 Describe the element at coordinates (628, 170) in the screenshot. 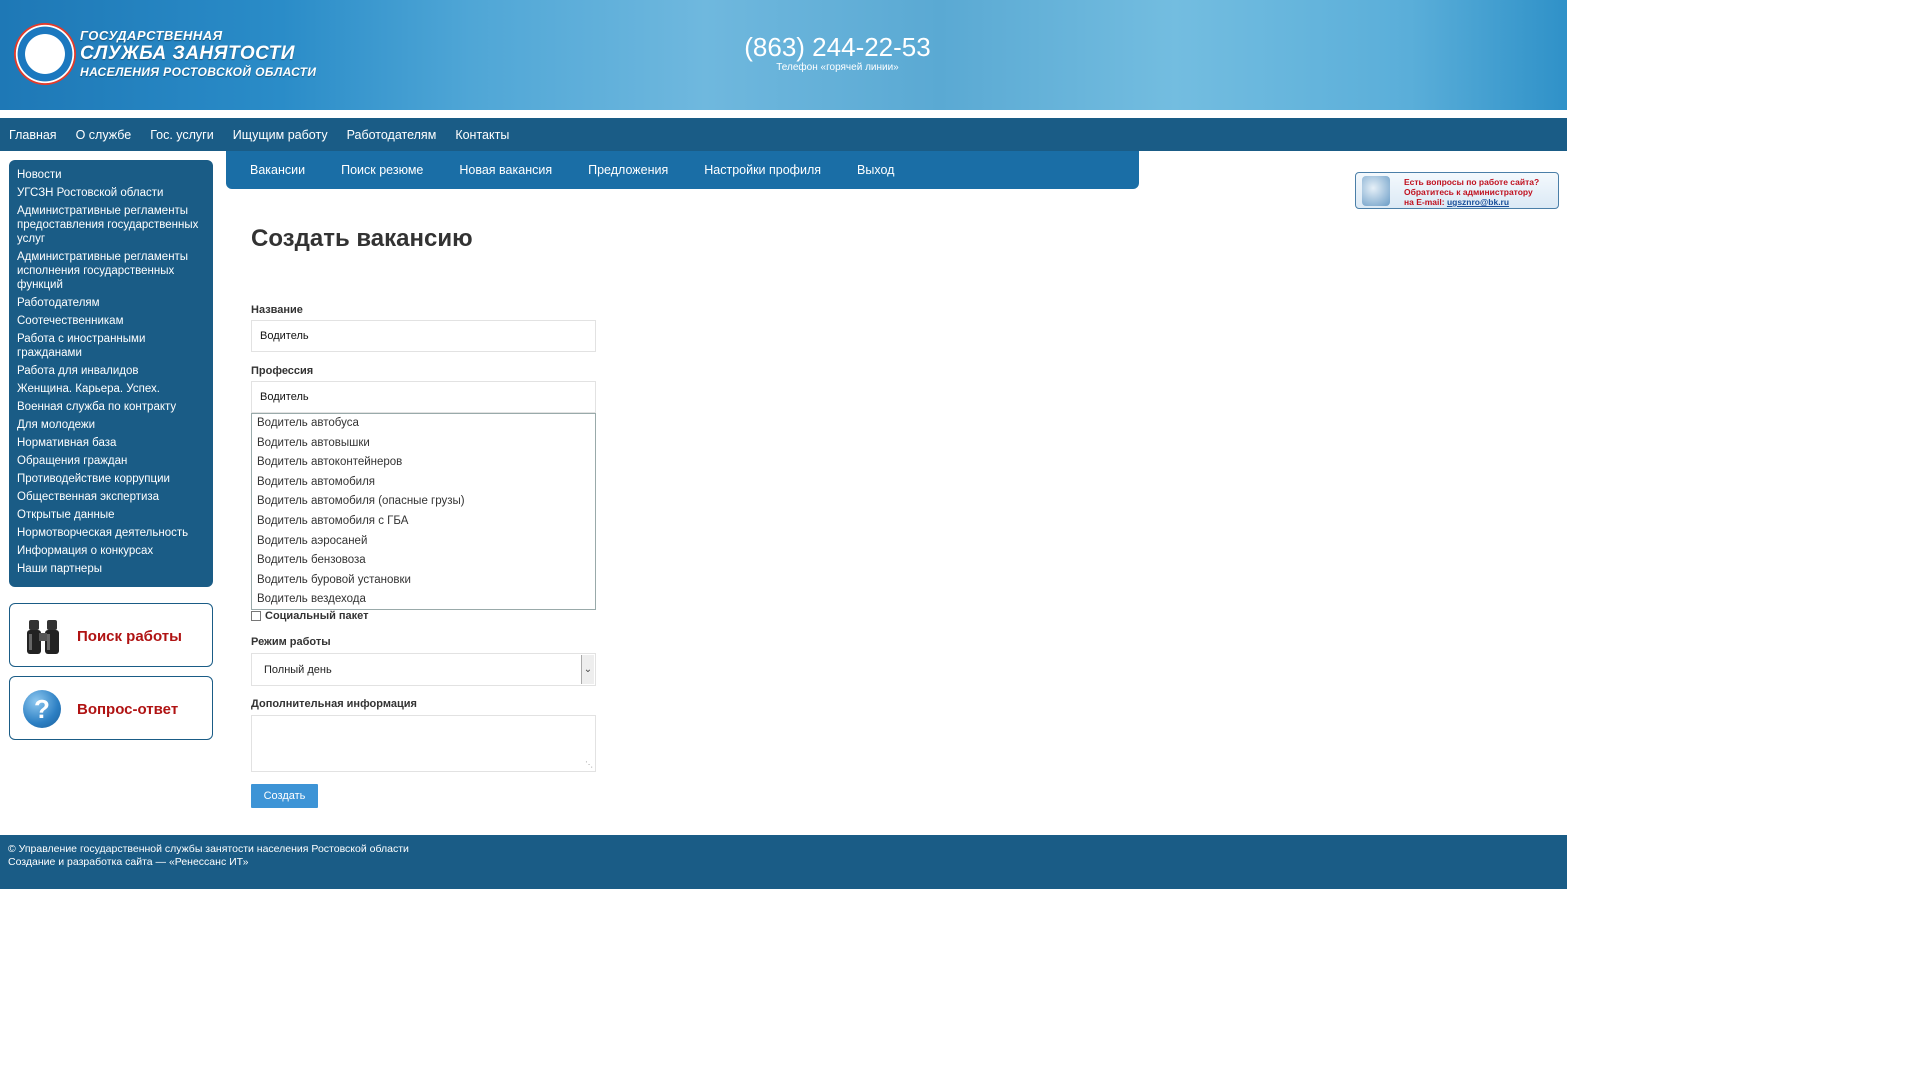

I see `subnav-offers: Предложения` at that location.